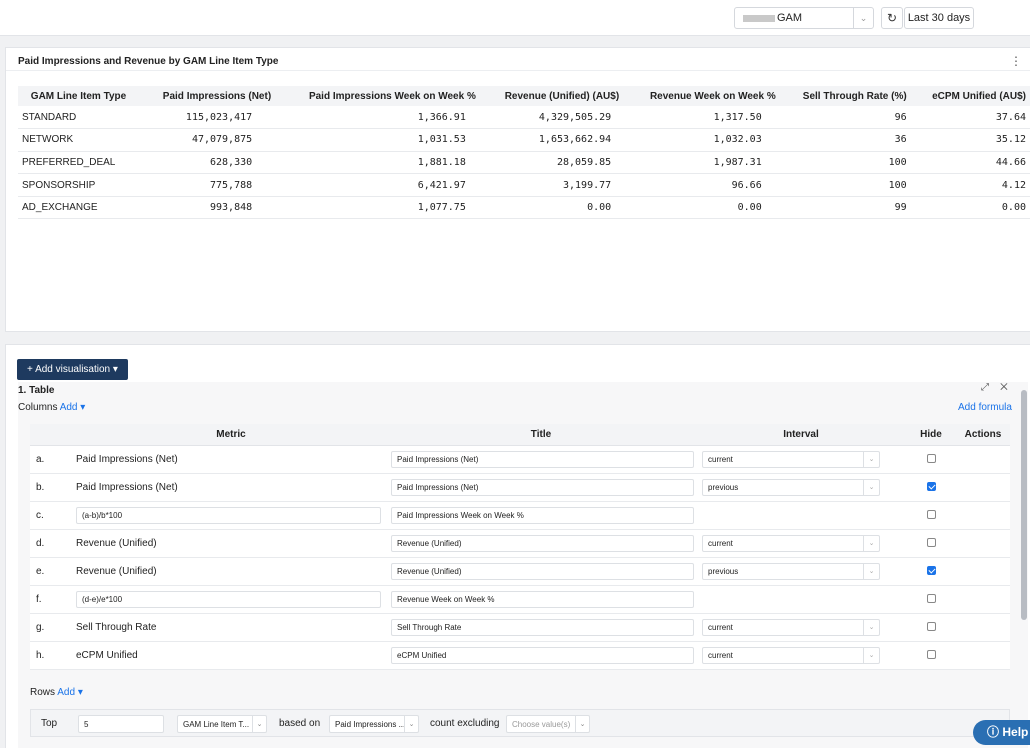 The width and height of the screenshot is (1030, 748). I want to click on metric-name: Paid Impressions (Net), so click(231, 487).